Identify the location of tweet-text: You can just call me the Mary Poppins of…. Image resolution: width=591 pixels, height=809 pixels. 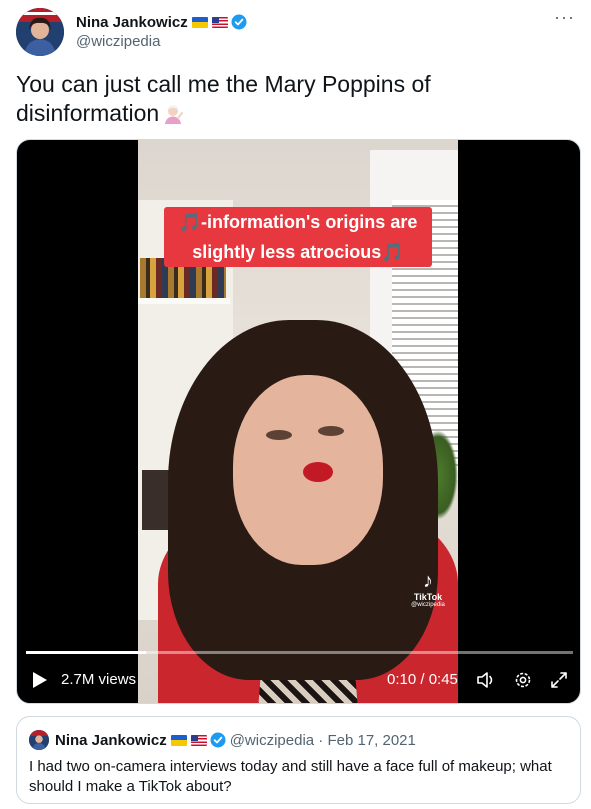
(296, 99).